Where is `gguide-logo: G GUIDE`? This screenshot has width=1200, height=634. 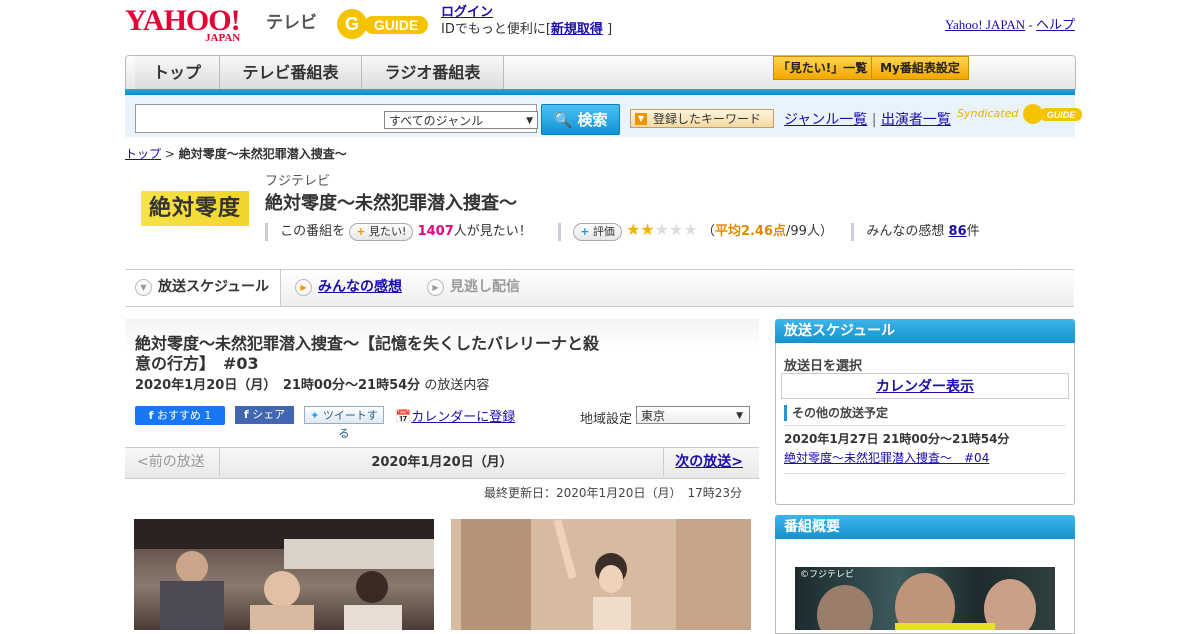 gguide-logo: G GUIDE is located at coordinates (383, 24).